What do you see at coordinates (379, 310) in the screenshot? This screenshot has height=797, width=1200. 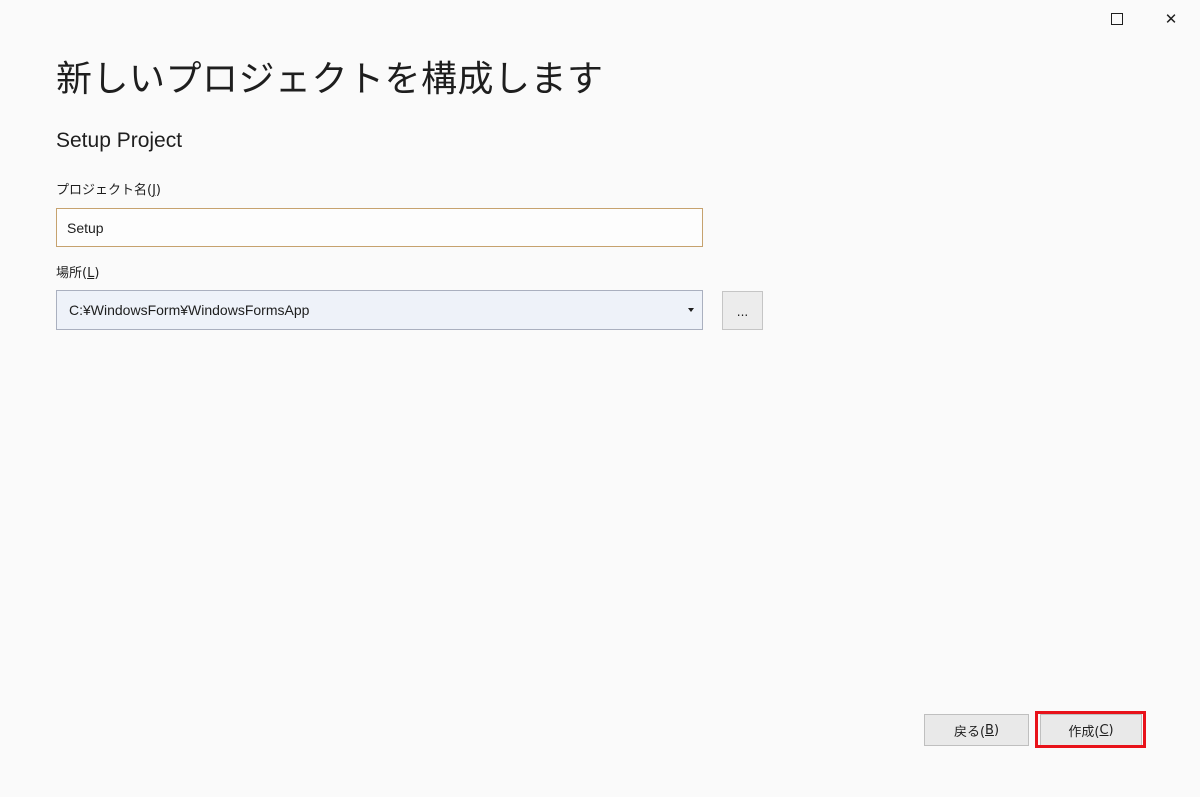 I see `location-combobox: C:¥WindowsForm¥WindowsFormsApp` at bounding box center [379, 310].